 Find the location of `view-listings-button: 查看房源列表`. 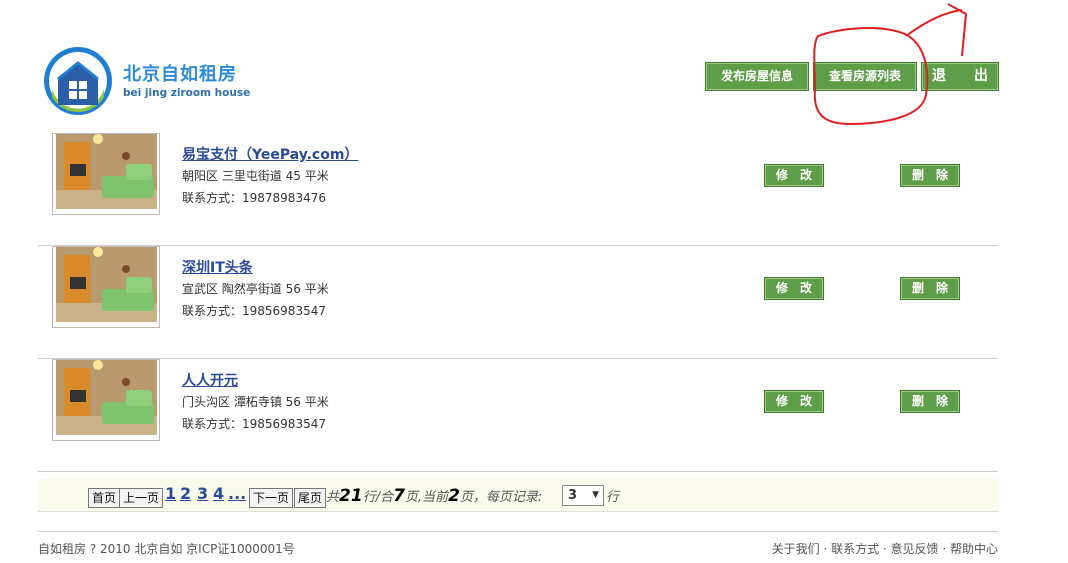

view-listings-button: 查看房源列表 is located at coordinates (865, 76).